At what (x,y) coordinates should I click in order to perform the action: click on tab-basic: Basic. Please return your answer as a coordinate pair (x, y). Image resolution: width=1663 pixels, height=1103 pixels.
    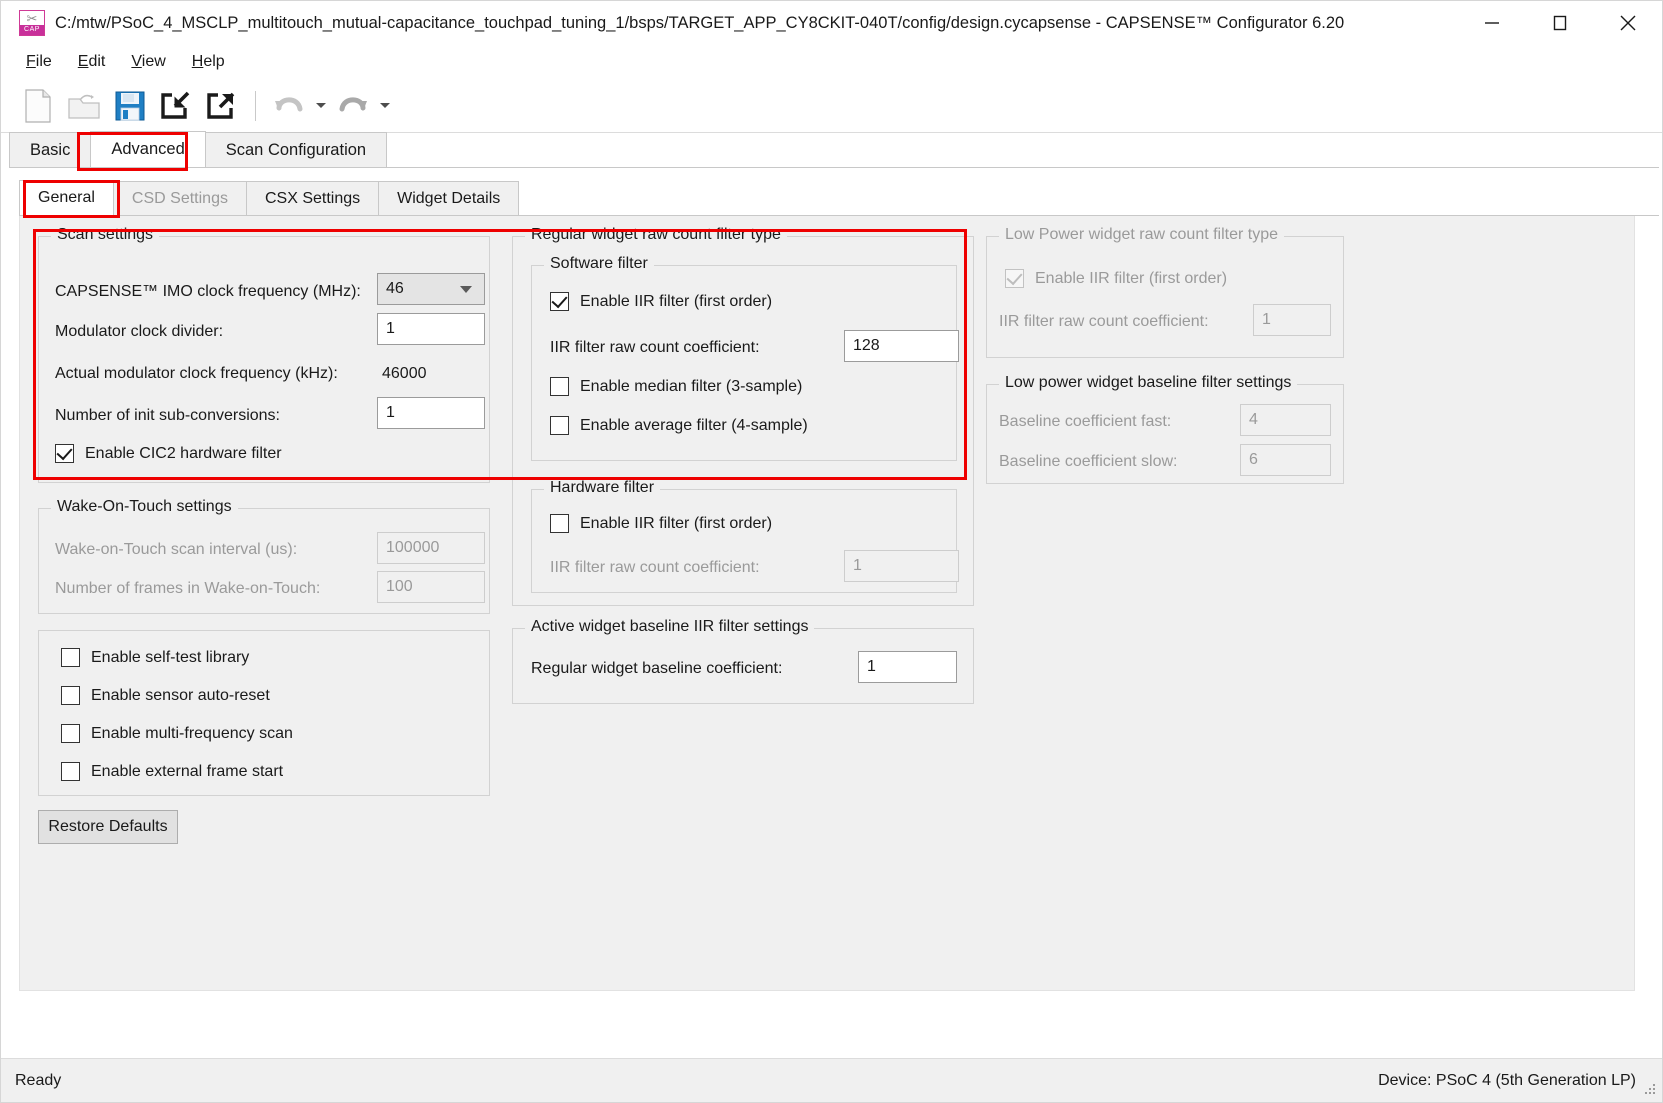
    Looking at the image, I should click on (50, 149).